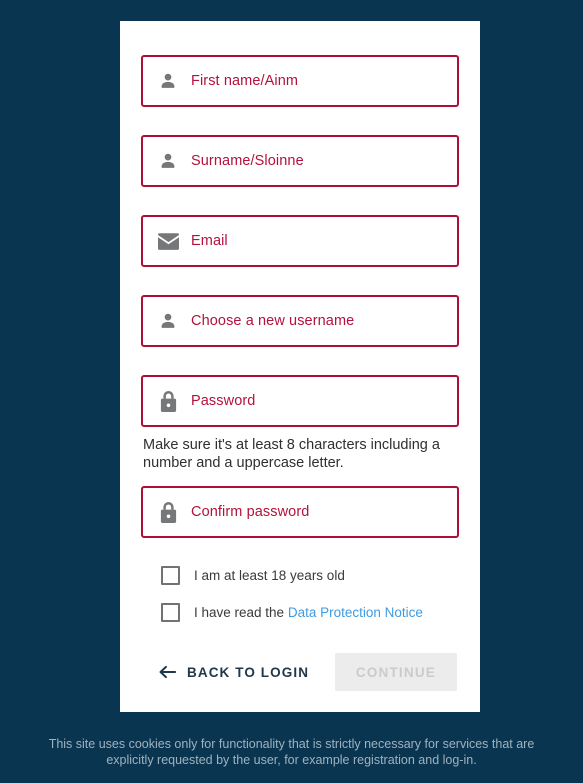  Describe the element at coordinates (241, 612) in the screenshot. I see `data-notice-label-prefix: I have read the` at that location.